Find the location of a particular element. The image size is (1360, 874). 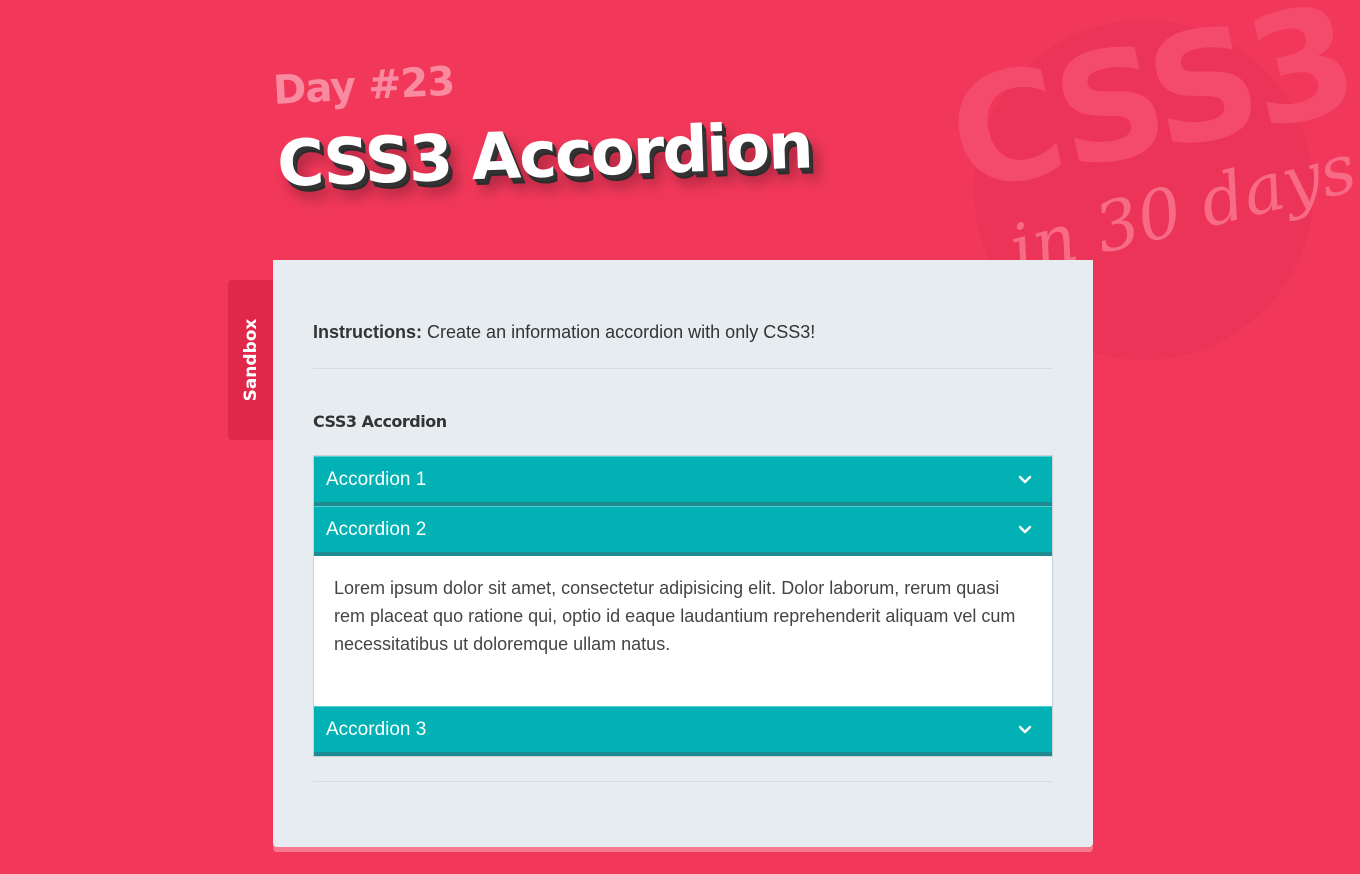

accordion-header-3: Accordion 3 is located at coordinates (683, 731).